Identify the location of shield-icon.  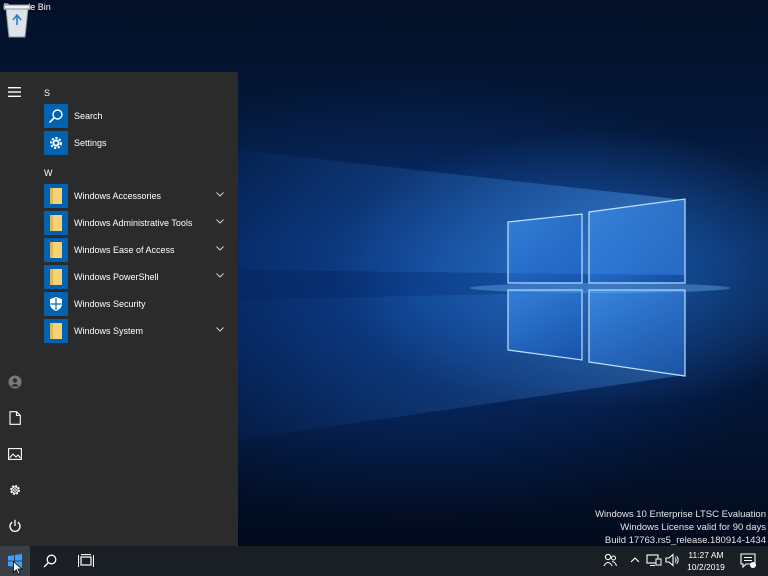
(56, 303).